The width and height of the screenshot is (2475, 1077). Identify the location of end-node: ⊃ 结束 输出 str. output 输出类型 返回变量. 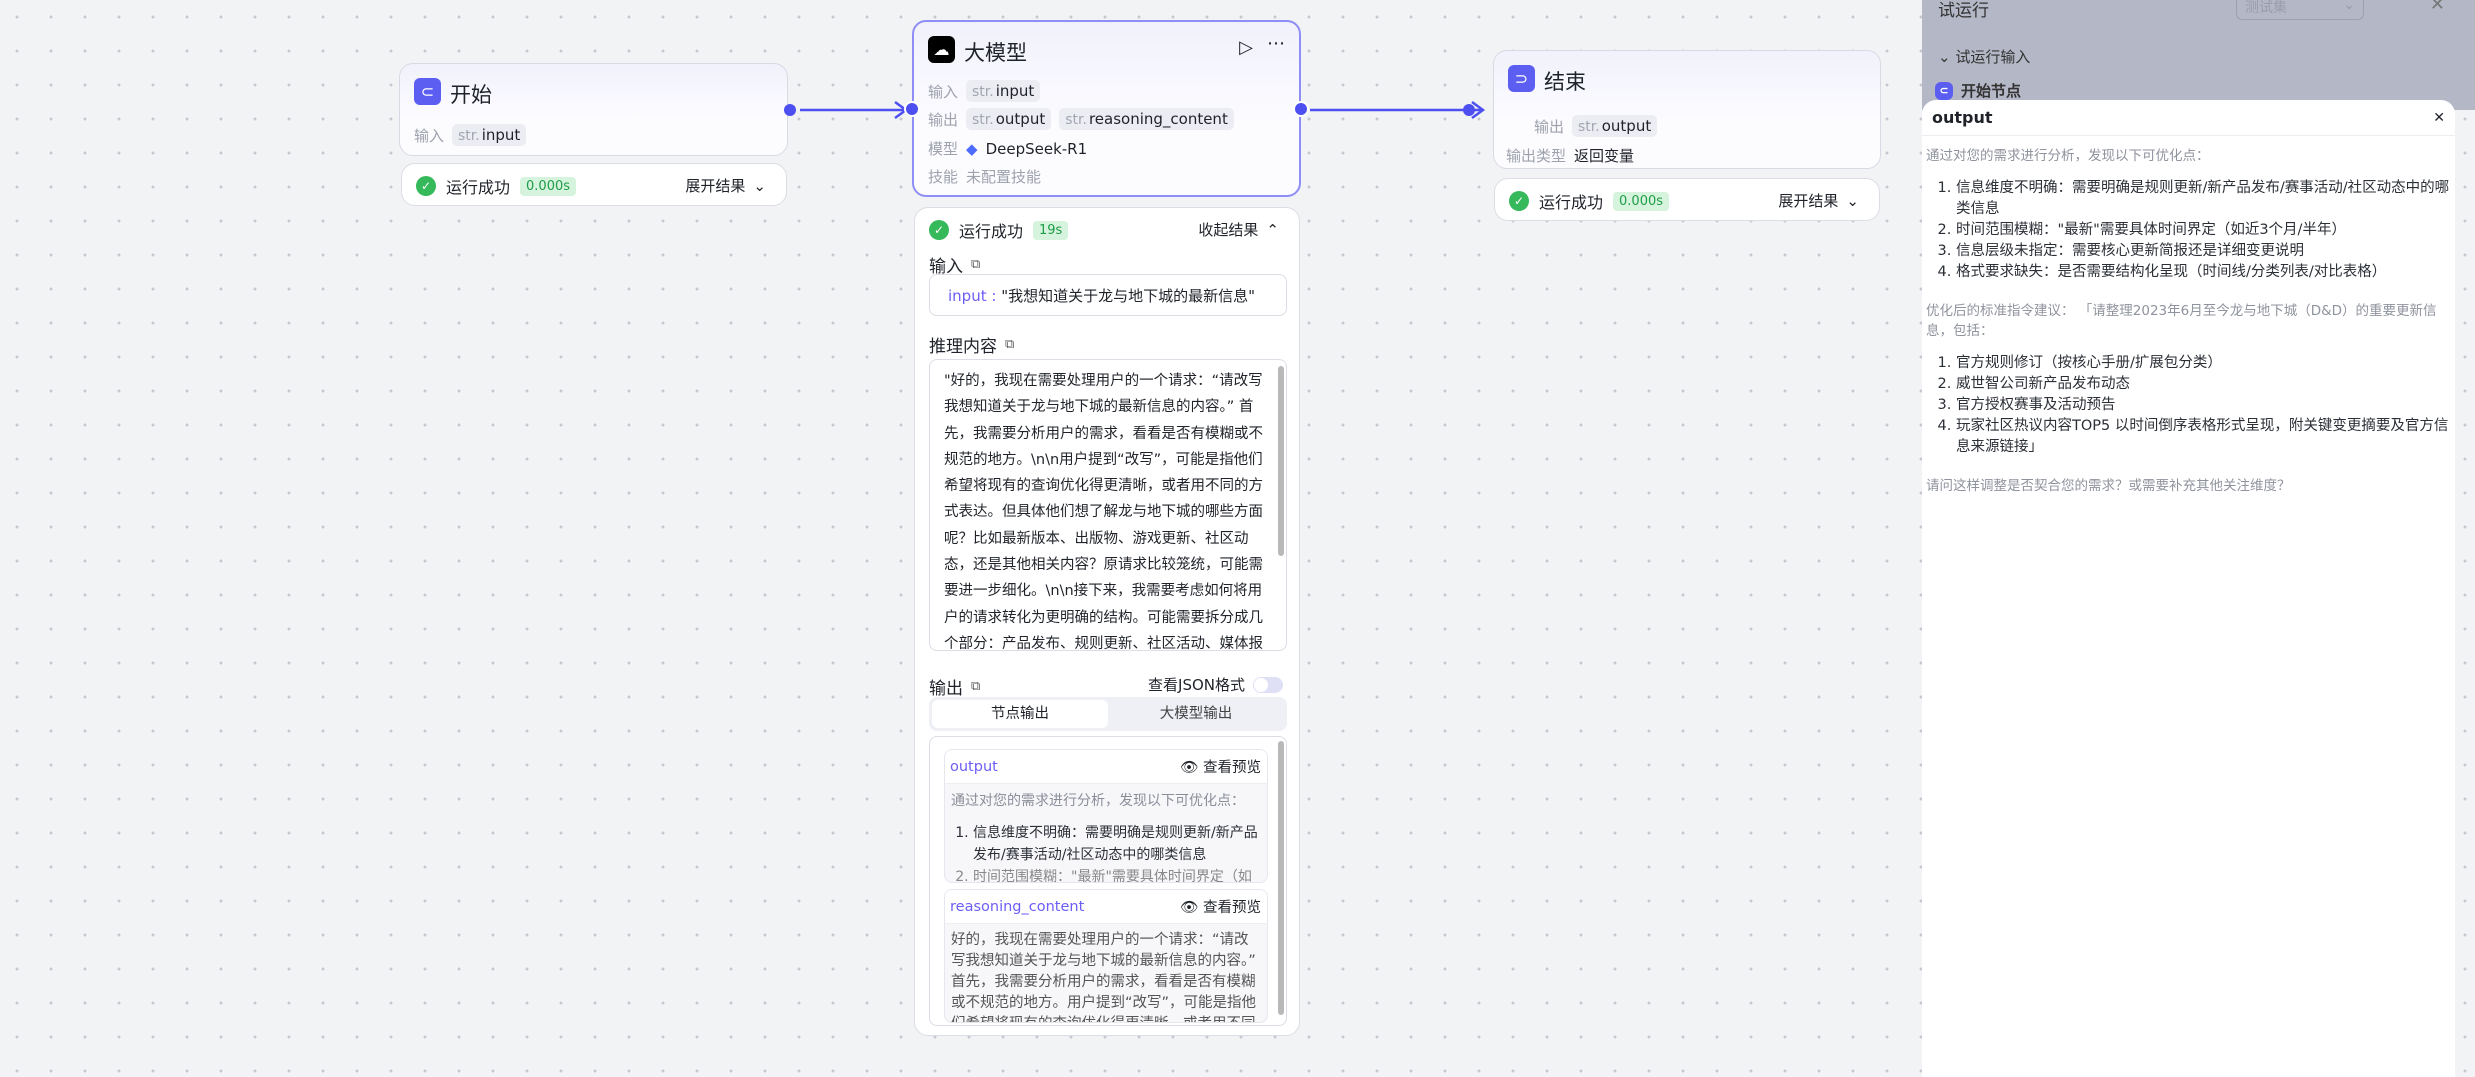
(1687, 109).